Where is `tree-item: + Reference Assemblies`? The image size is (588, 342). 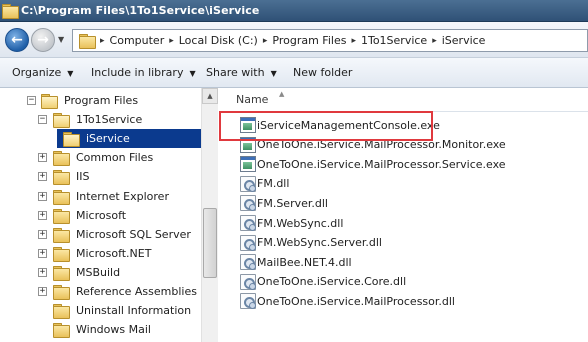 tree-item: + Reference Assemblies is located at coordinates (100, 291).